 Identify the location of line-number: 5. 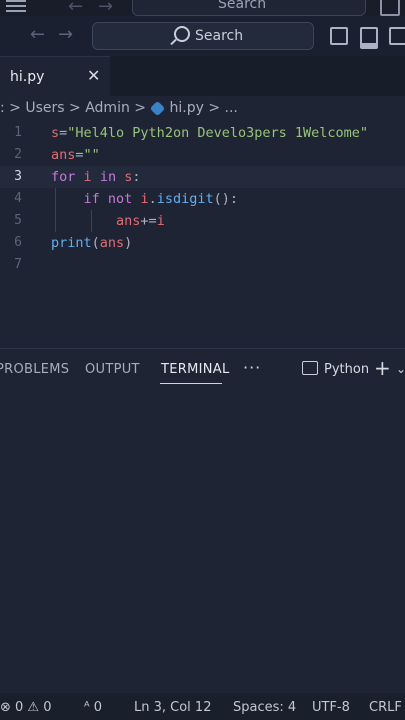
(18, 220).